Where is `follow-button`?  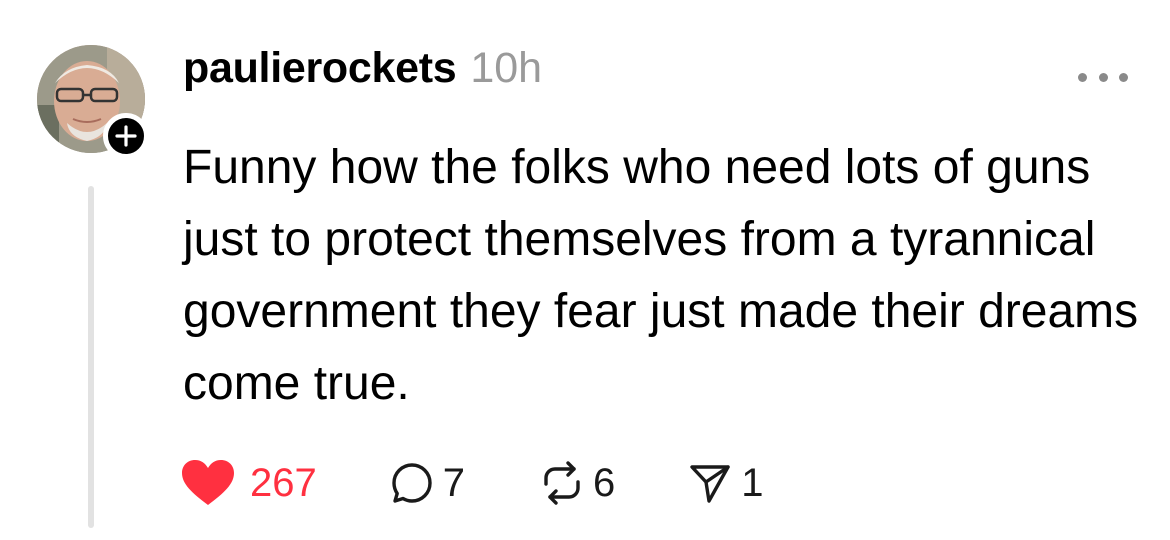 follow-button is located at coordinates (126, 136).